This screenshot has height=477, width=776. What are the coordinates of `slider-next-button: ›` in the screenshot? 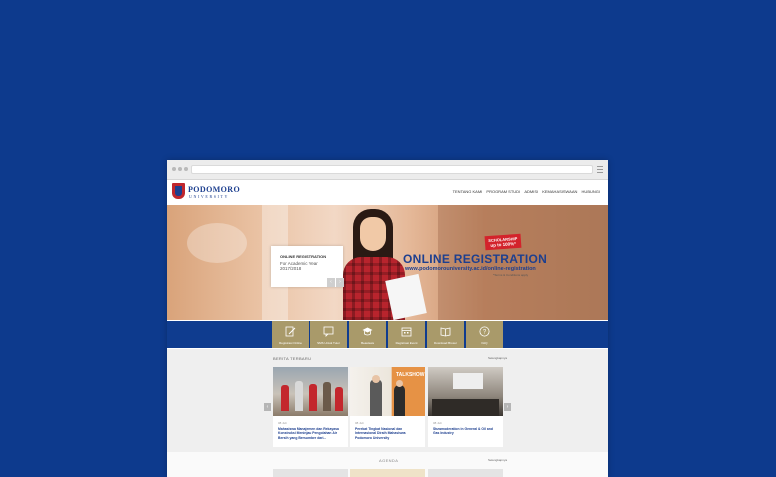 It's located at (340, 282).